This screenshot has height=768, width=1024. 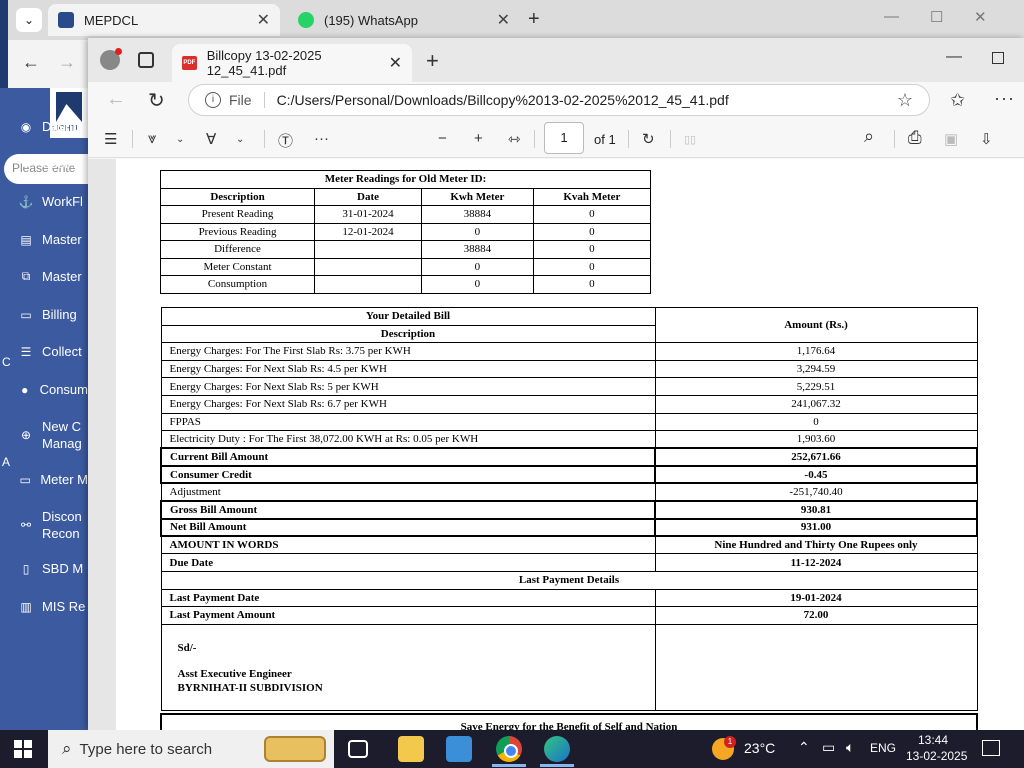 I want to click on table-row: Last Payment Amount 72.00, so click(x=569, y=615).